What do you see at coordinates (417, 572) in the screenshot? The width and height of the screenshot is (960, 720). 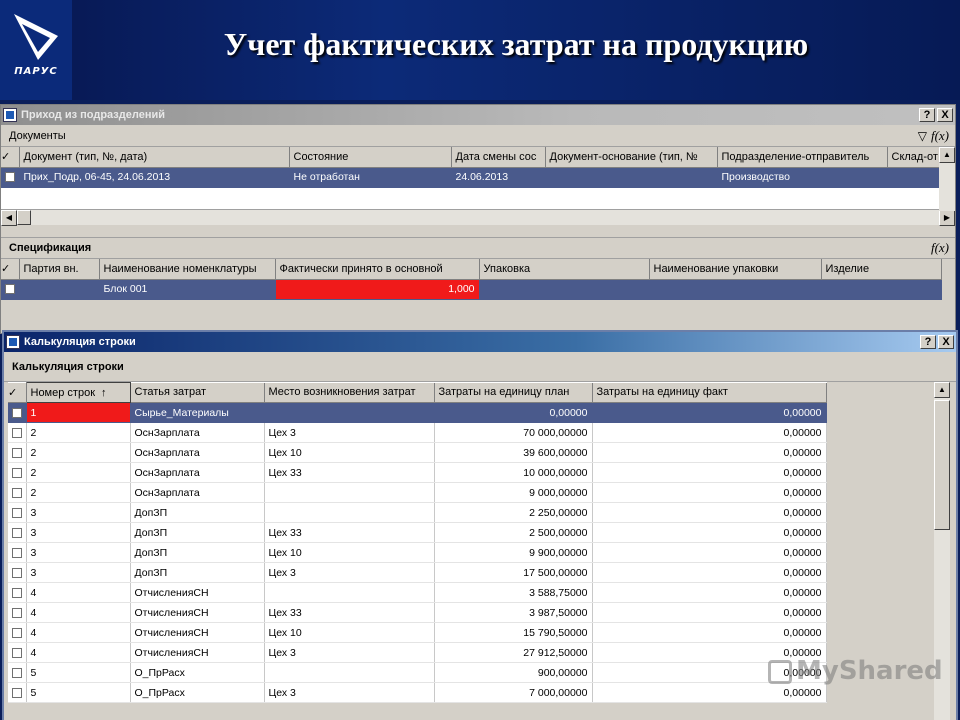 I see `table-row: 3 ДопЗП Цех 3 17 500,00000 0,00000` at bounding box center [417, 572].